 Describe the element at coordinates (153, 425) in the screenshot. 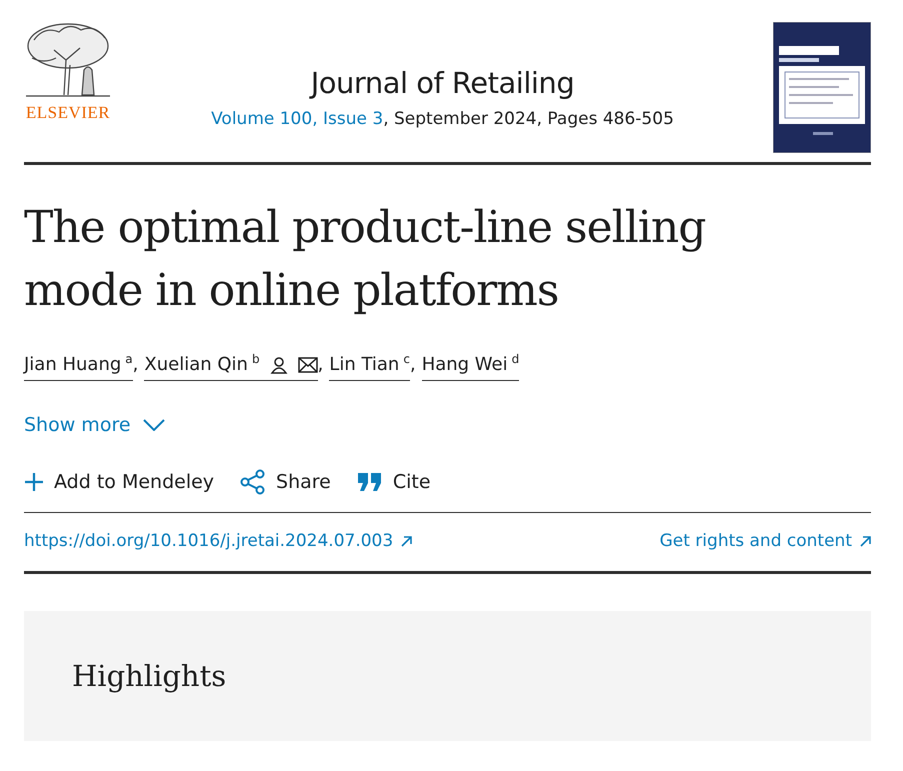

I see `chevron-icon` at that location.